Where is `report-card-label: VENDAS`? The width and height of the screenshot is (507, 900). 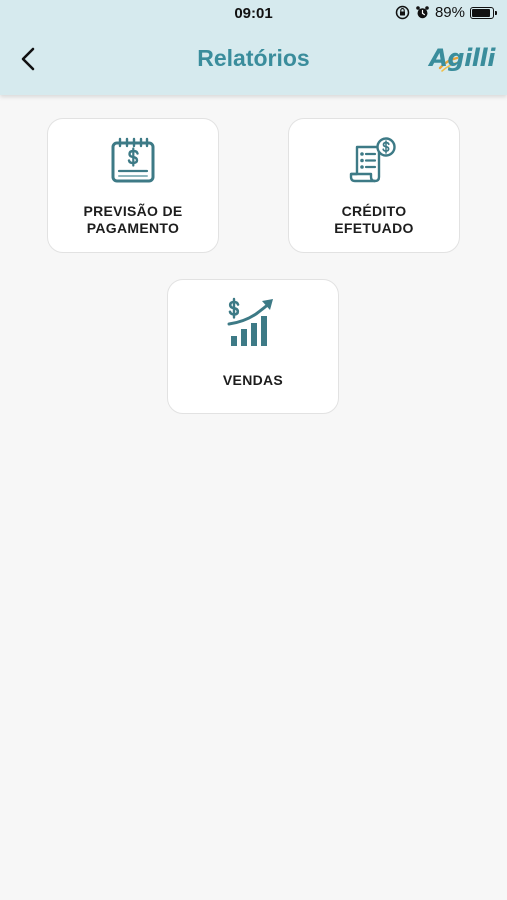 report-card-label: VENDAS is located at coordinates (253, 380).